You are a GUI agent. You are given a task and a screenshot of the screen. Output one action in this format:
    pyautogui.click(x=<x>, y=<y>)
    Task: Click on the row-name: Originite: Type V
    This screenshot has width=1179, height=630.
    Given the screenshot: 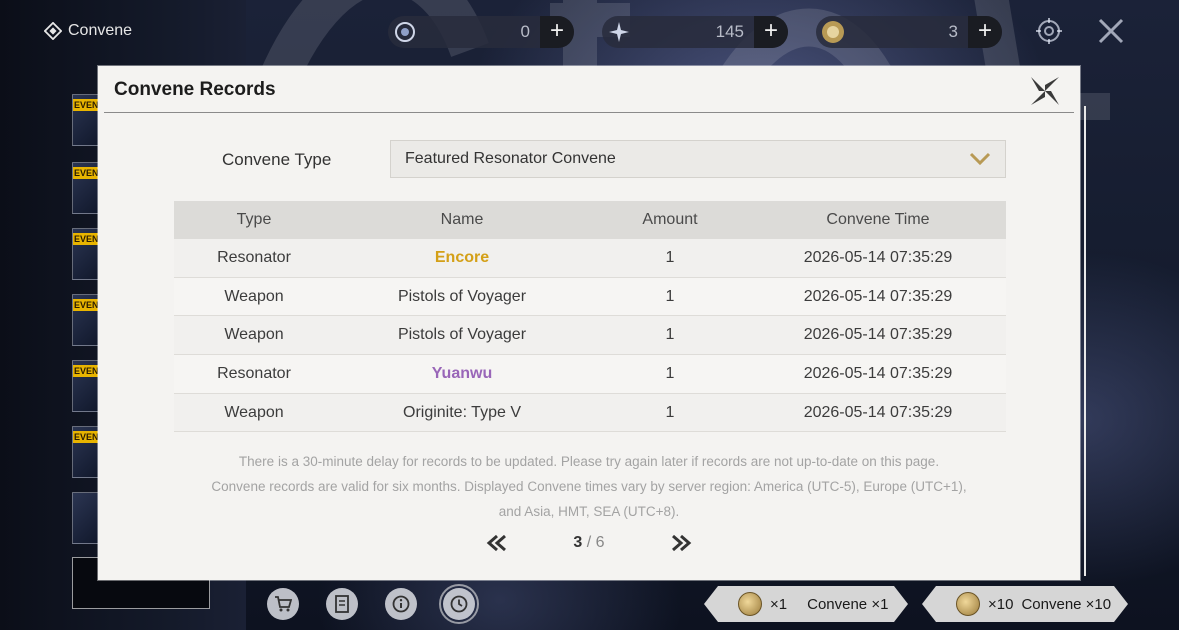 What is the action you would take?
    pyautogui.click(x=462, y=412)
    